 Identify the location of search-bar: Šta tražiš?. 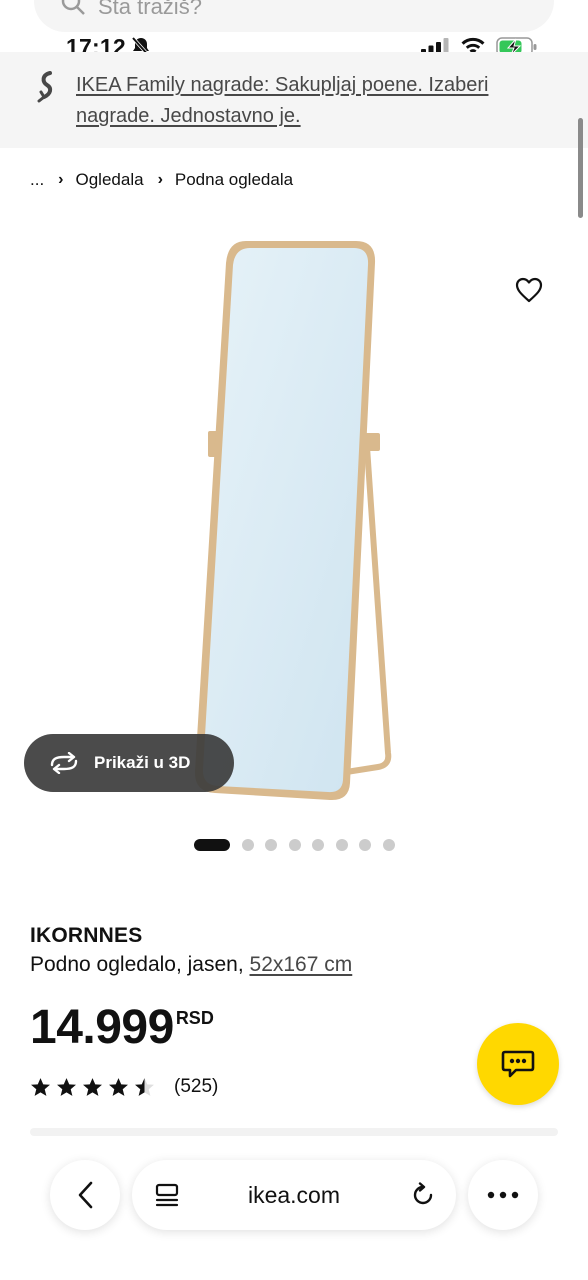
(294, 16).